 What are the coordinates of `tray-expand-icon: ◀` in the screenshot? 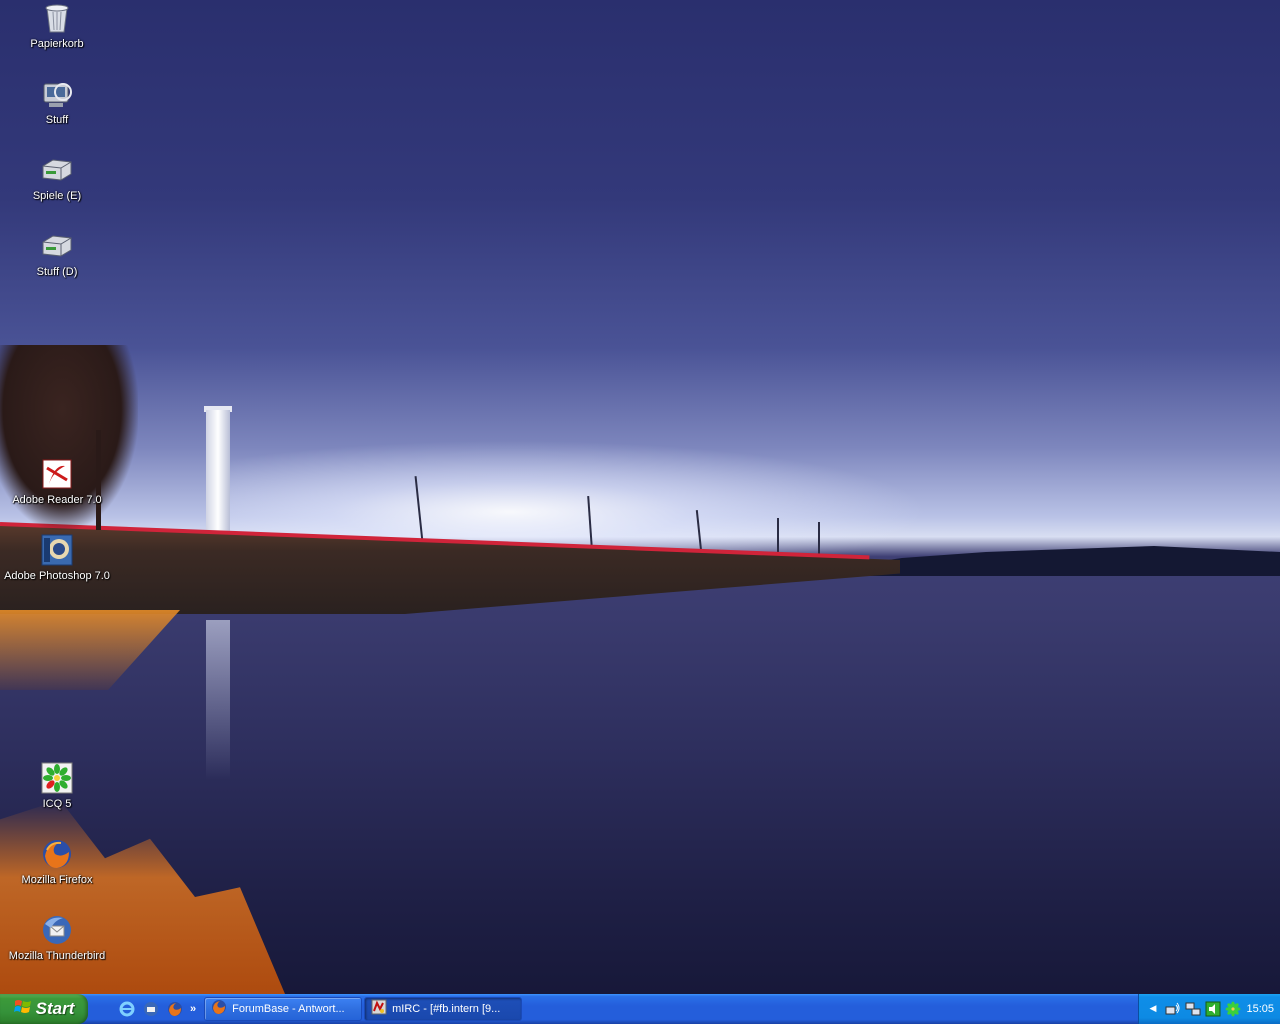 It's located at (1153, 1009).